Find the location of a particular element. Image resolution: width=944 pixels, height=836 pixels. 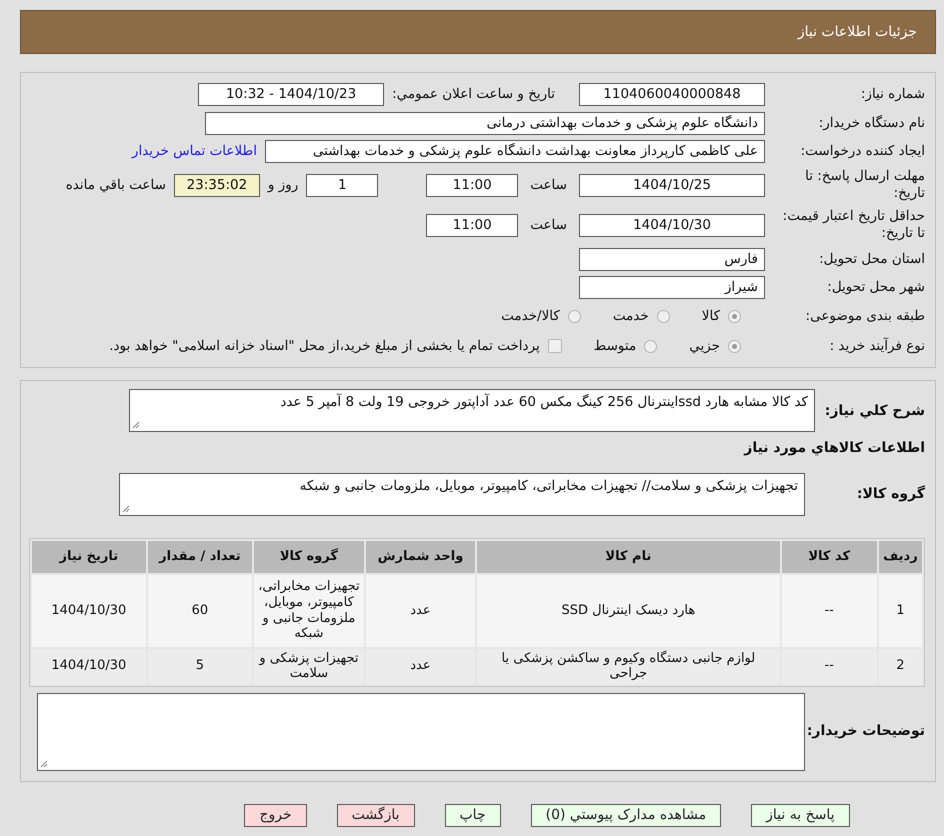

description-box: کد کالا مشابه هارد ssdاینترنال 256 کینگ مکس 60 عدد آداپتور خروجی 19 ولت 8 آمپر 5 عدد is located at coordinates (472, 410).